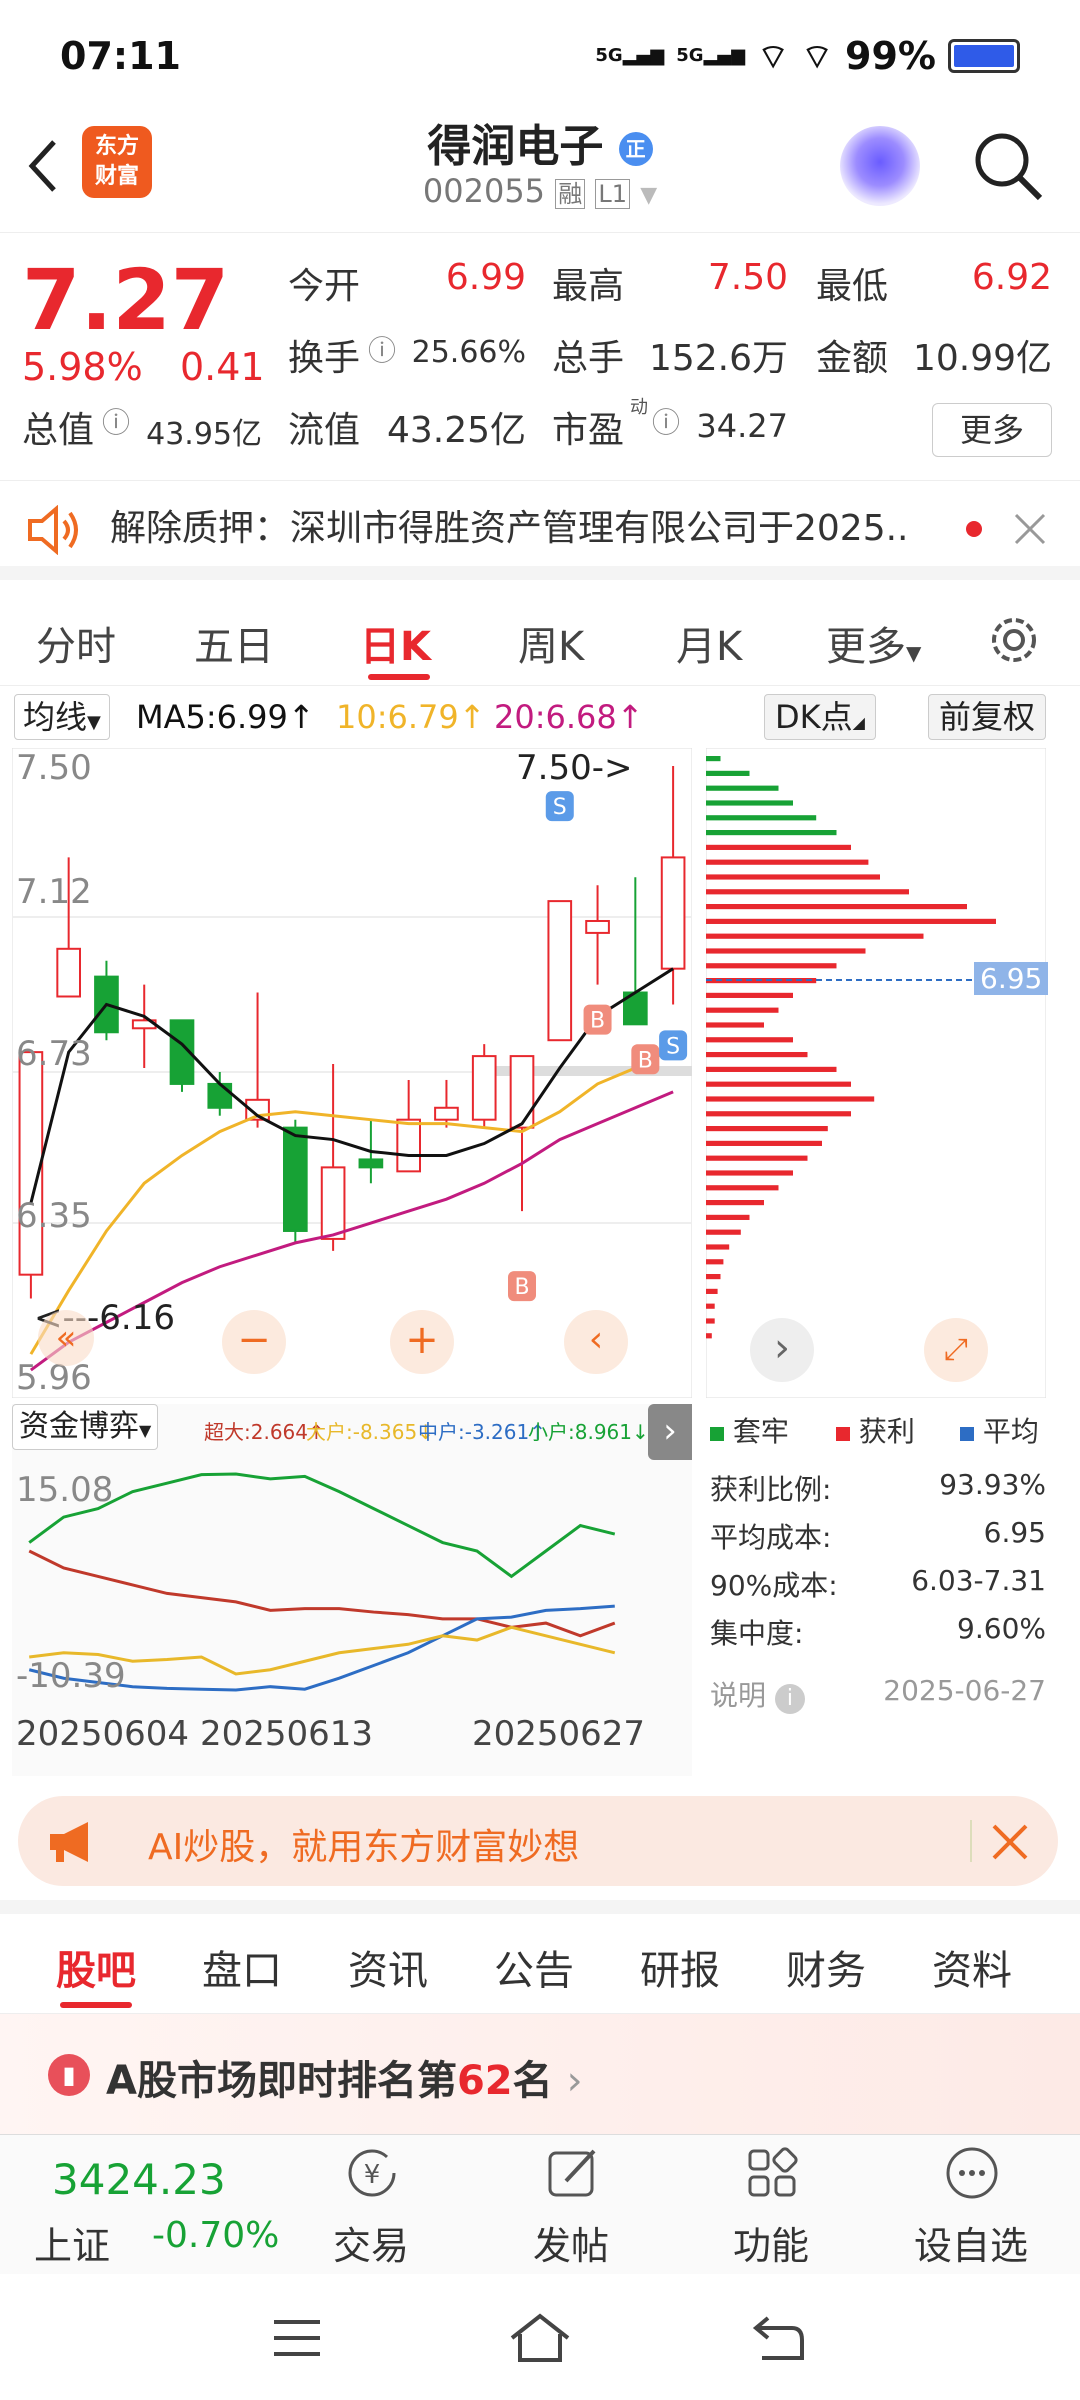 The height and width of the screenshot is (2400, 1080). What do you see at coordinates (1014, 640) in the screenshot?
I see `settings-gear-icon` at bounding box center [1014, 640].